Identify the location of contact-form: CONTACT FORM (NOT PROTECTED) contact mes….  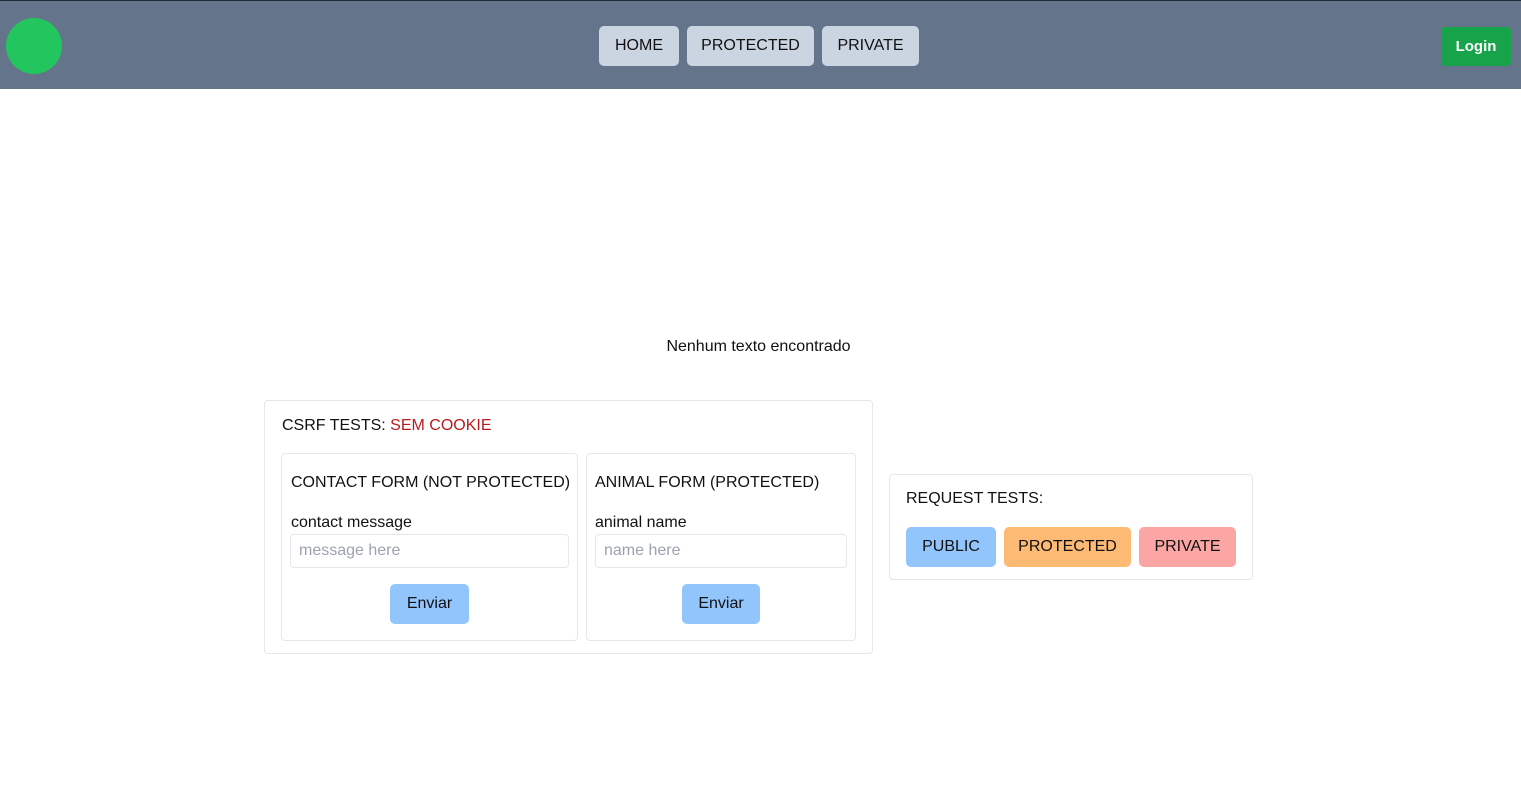
(429, 547).